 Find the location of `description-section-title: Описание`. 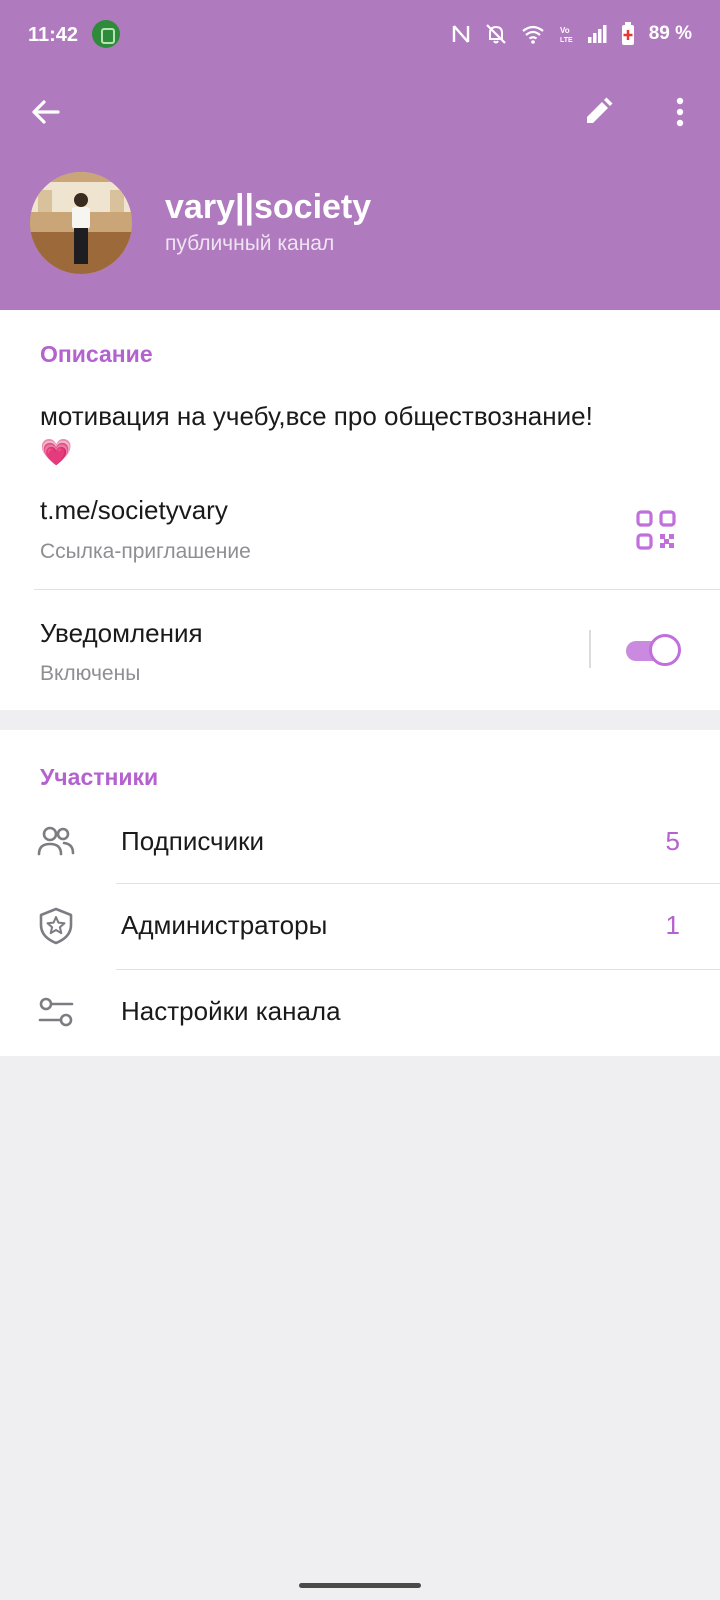

description-section-title: Описание is located at coordinates (96, 354).